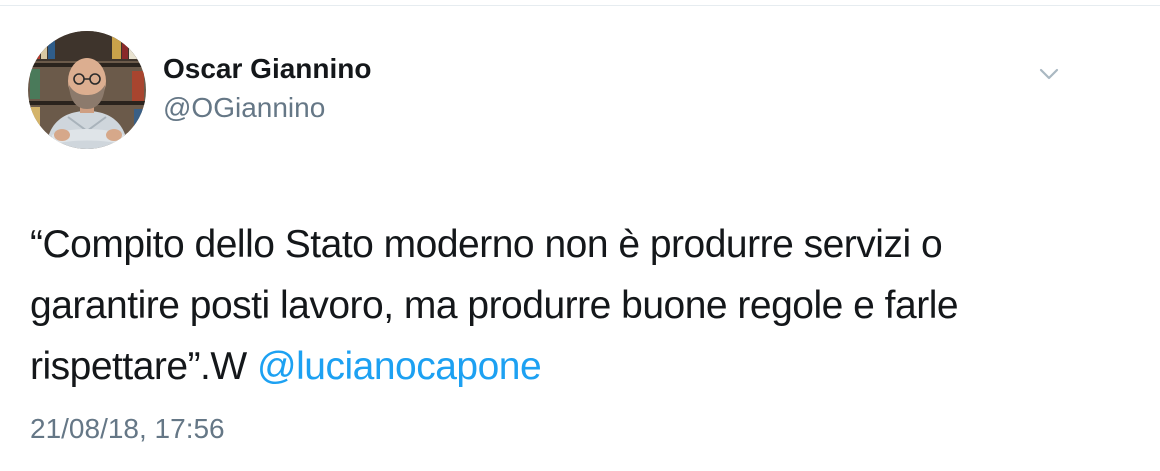  I want to click on avatar, so click(87, 90).